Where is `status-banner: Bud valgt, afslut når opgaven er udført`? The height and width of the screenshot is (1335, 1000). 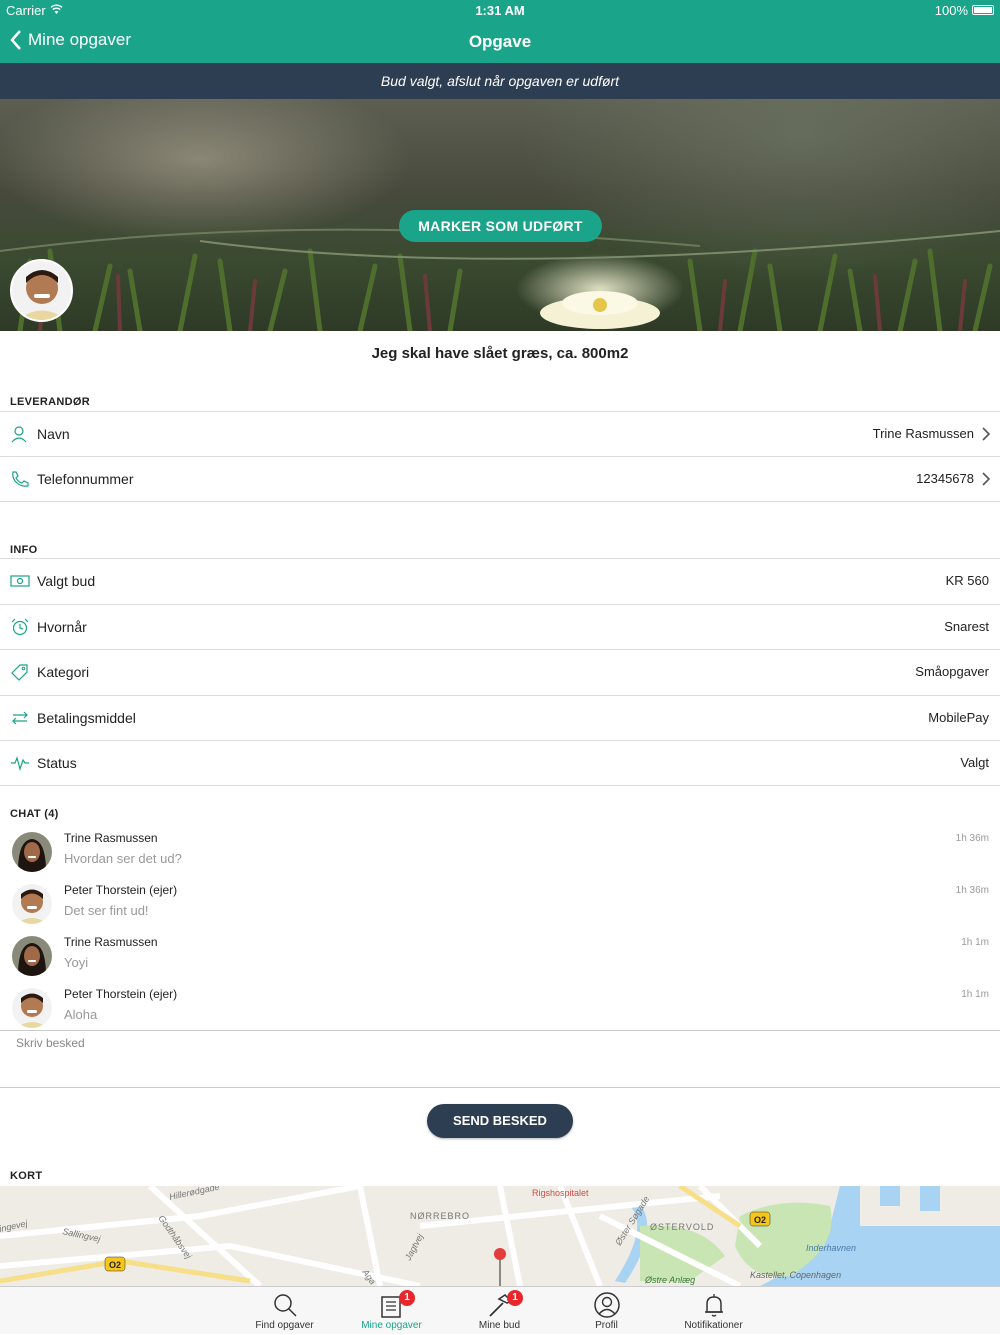
status-banner: Bud valgt, afslut når opgaven er udført is located at coordinates (500, 81).